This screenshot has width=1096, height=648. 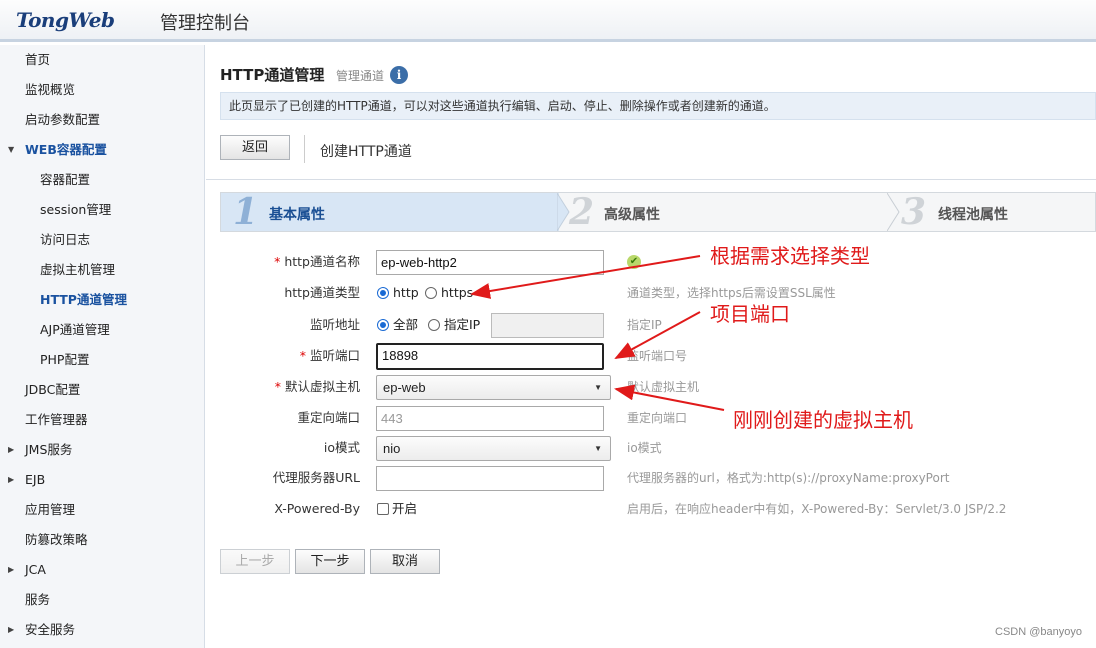 What do you see at coordinates (383, 325) in the screenshot?
I see `listen-all-radio` at bounding box center [383, 325].